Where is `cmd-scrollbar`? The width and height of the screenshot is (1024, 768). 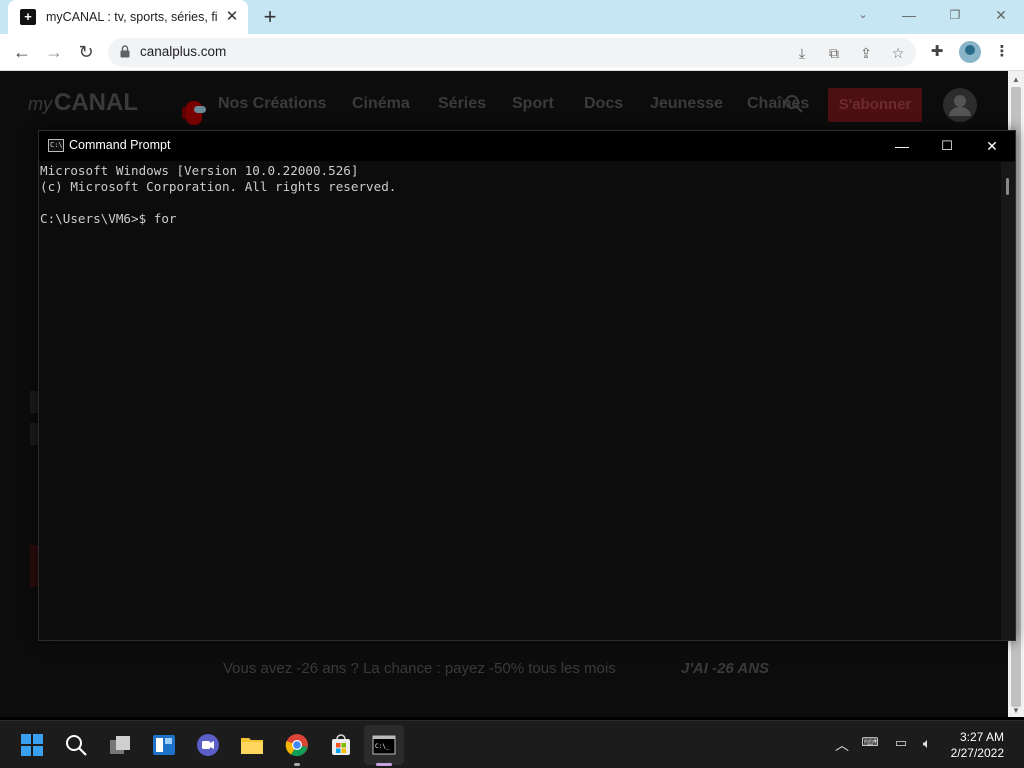 cmd-scrollbar is located at coordinates (1008, 401).